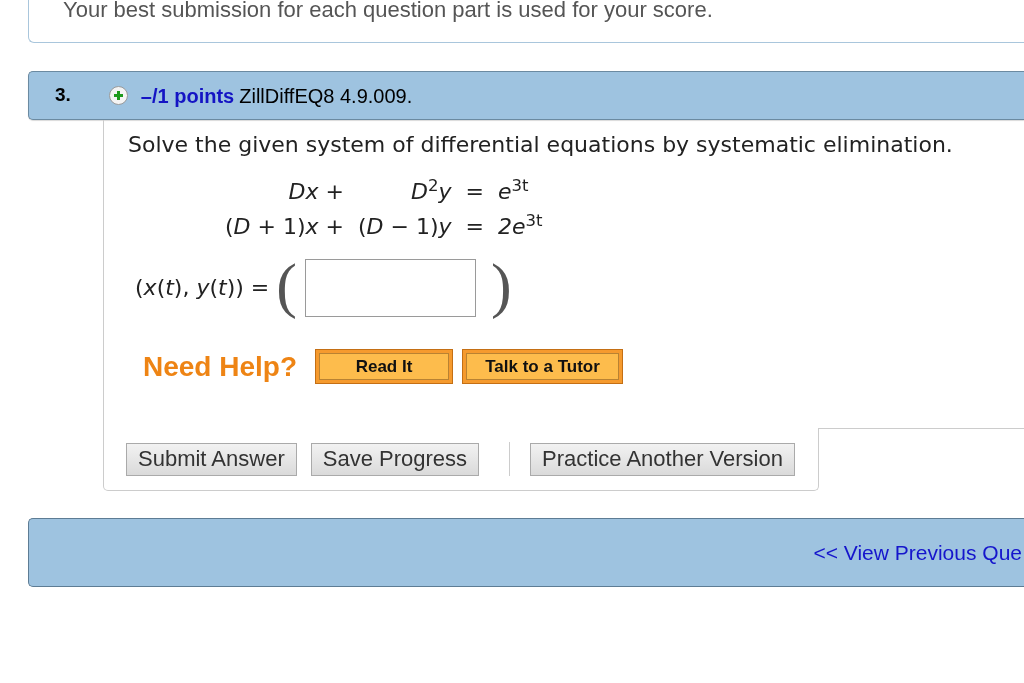  I want to click on previous-question-link: << View Previous Que, so click(917, 552).